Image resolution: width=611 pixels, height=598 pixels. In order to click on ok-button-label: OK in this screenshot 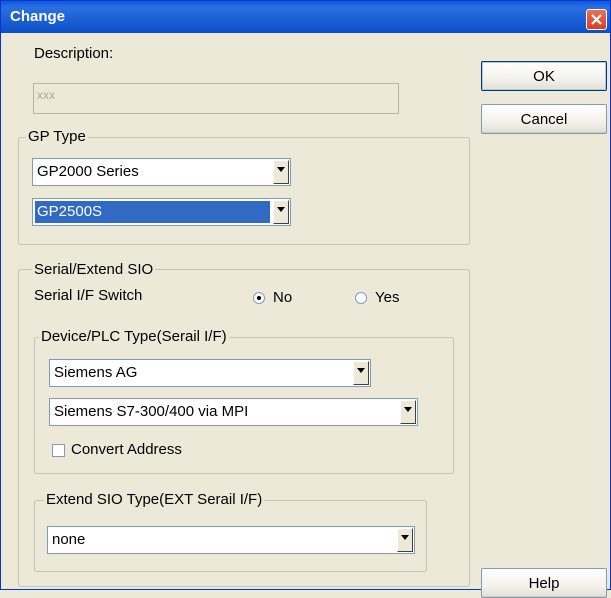, I will do `click(544, 76)`.